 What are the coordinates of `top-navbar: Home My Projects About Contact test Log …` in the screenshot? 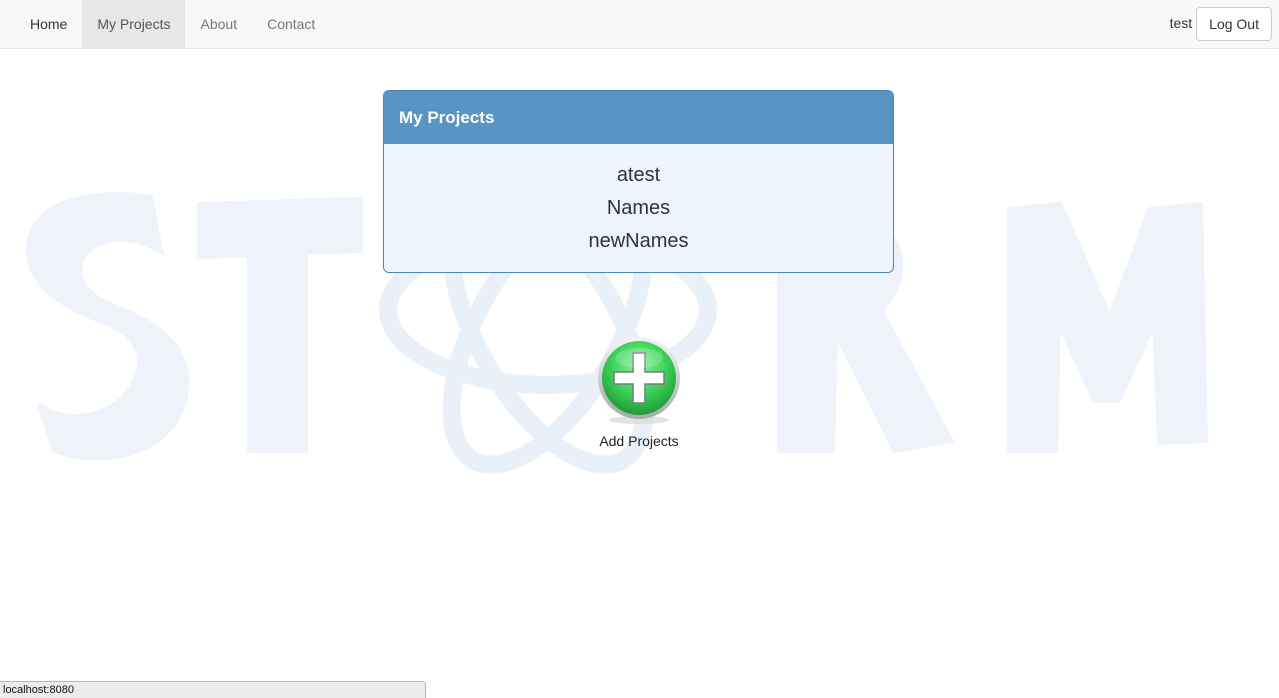 It's located at (639, 24).